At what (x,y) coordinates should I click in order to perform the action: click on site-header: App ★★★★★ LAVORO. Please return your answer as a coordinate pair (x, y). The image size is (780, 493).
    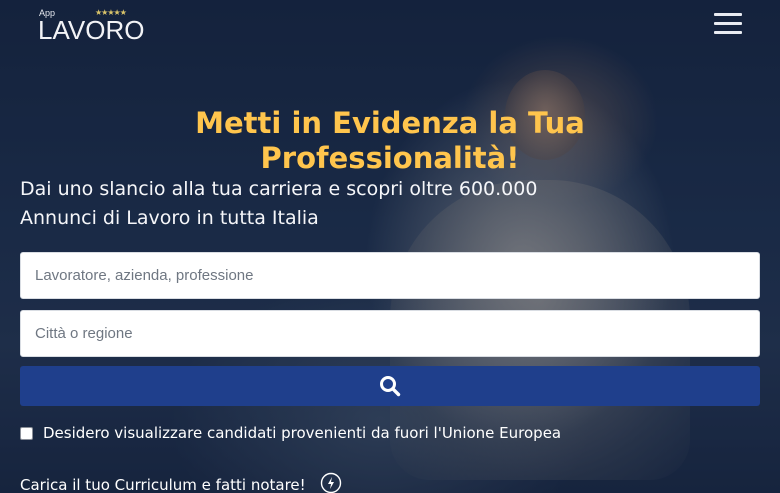
    Looking at the image, I should click on (390, 26).